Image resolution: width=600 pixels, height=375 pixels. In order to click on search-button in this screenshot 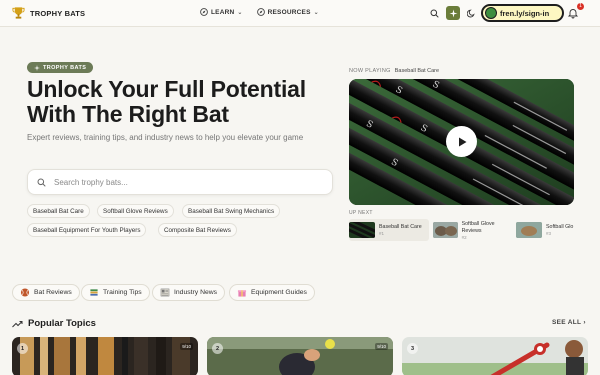, I will do `click(434, 13)`.